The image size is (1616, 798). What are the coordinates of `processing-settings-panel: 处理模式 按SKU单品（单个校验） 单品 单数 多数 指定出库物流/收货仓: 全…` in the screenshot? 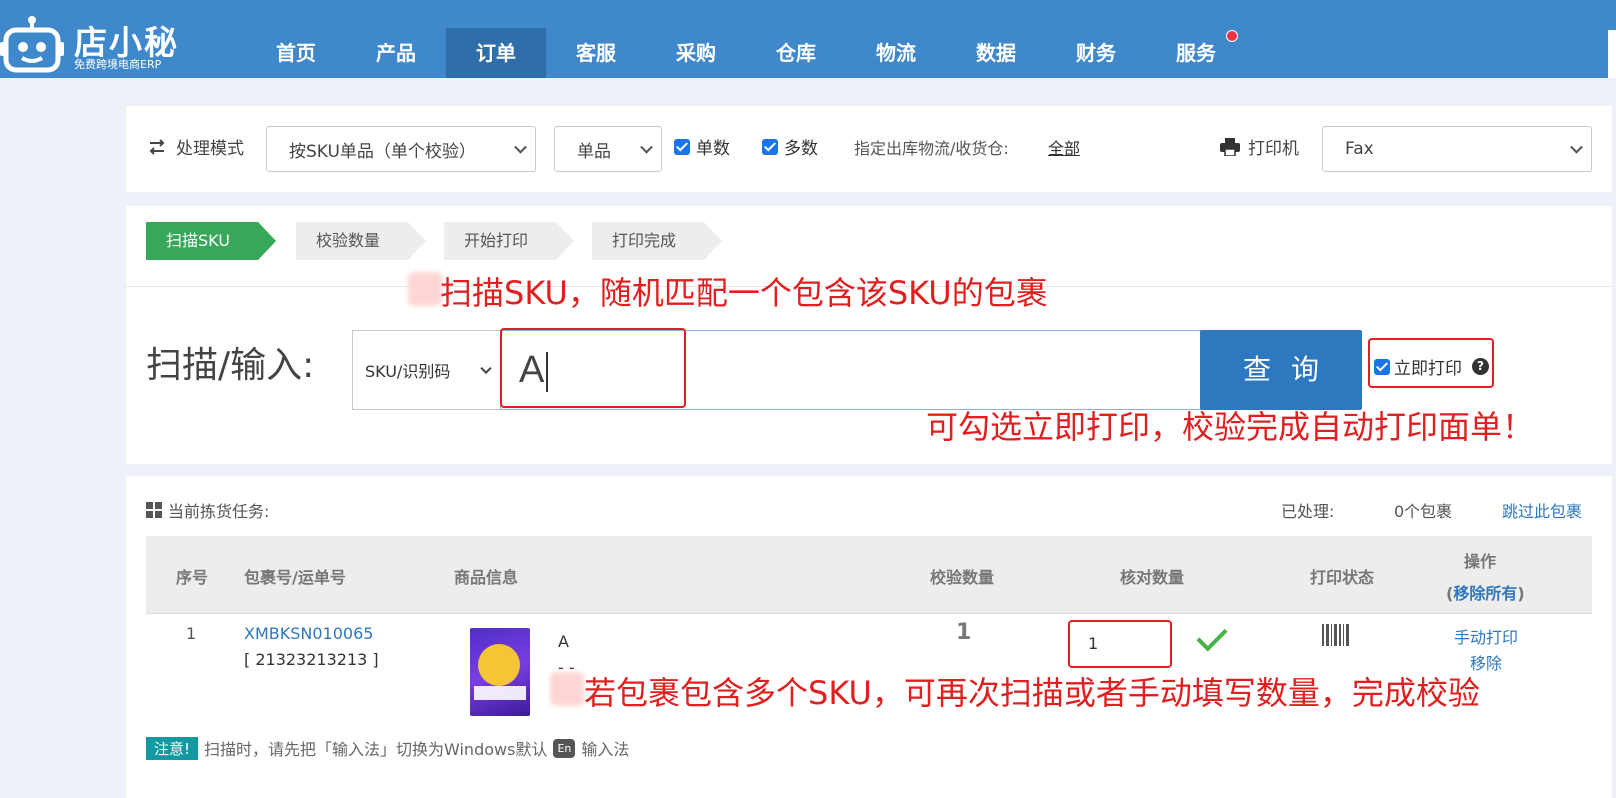 It's located at (869, 149).